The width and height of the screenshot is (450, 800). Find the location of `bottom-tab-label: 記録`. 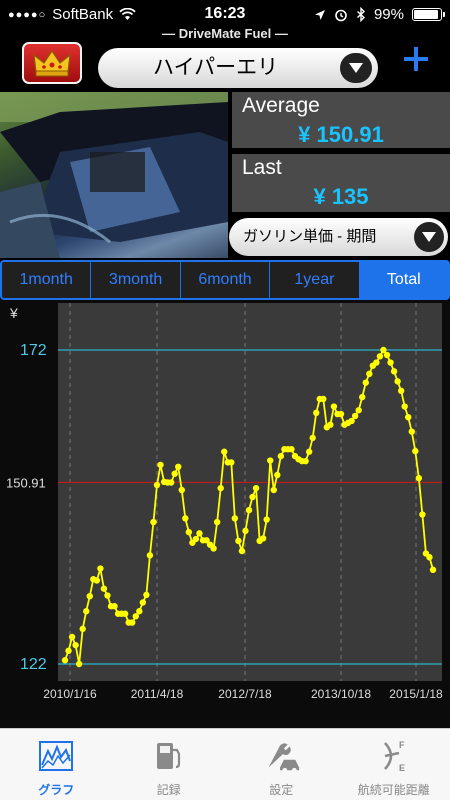

bottom-tab-label: 記録 is located at coordinates (168, 790).